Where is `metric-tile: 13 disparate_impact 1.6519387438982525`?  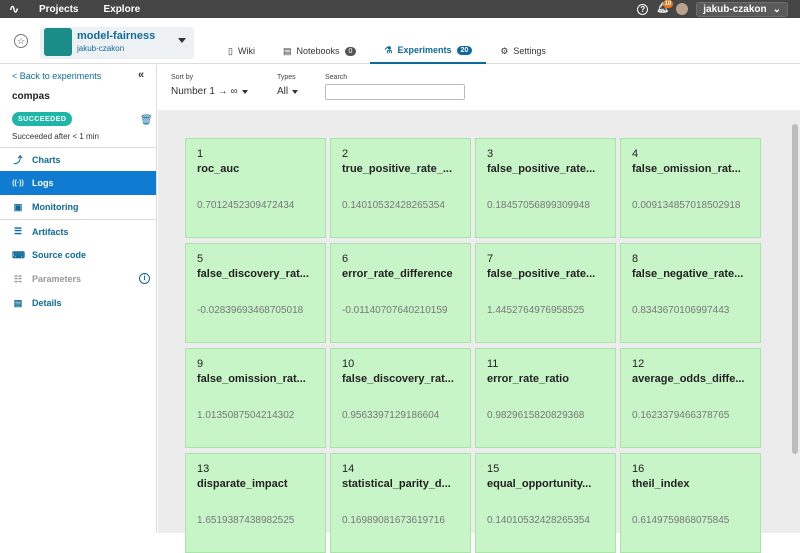
metric-tile: 13 disparate_impact 1.6519387438982525 is located at coordinates (255, 503).